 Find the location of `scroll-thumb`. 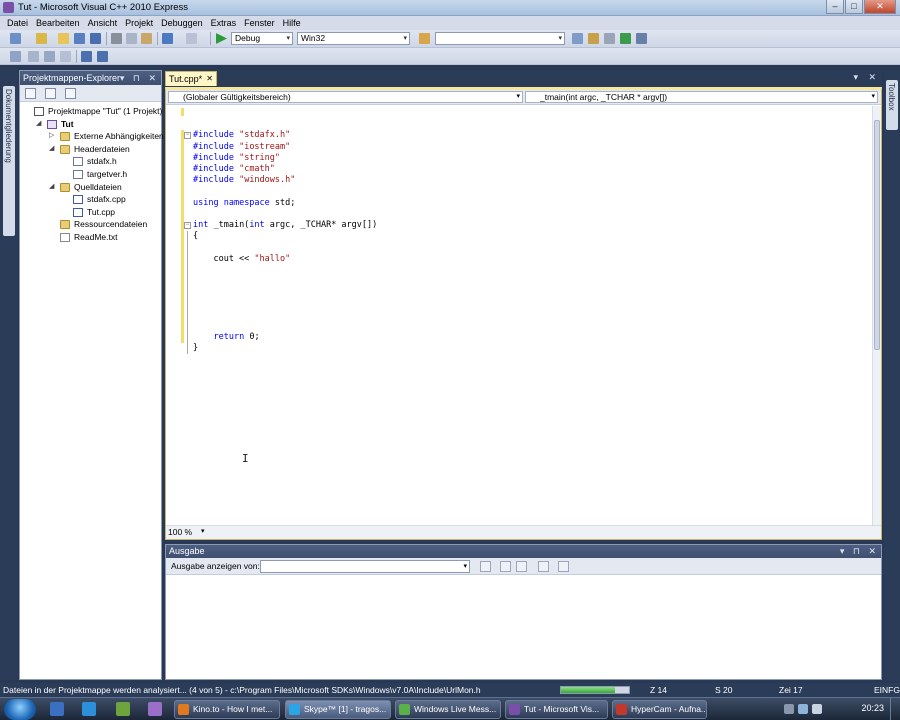

scroll-thumb is located at coordinates (877, 235).